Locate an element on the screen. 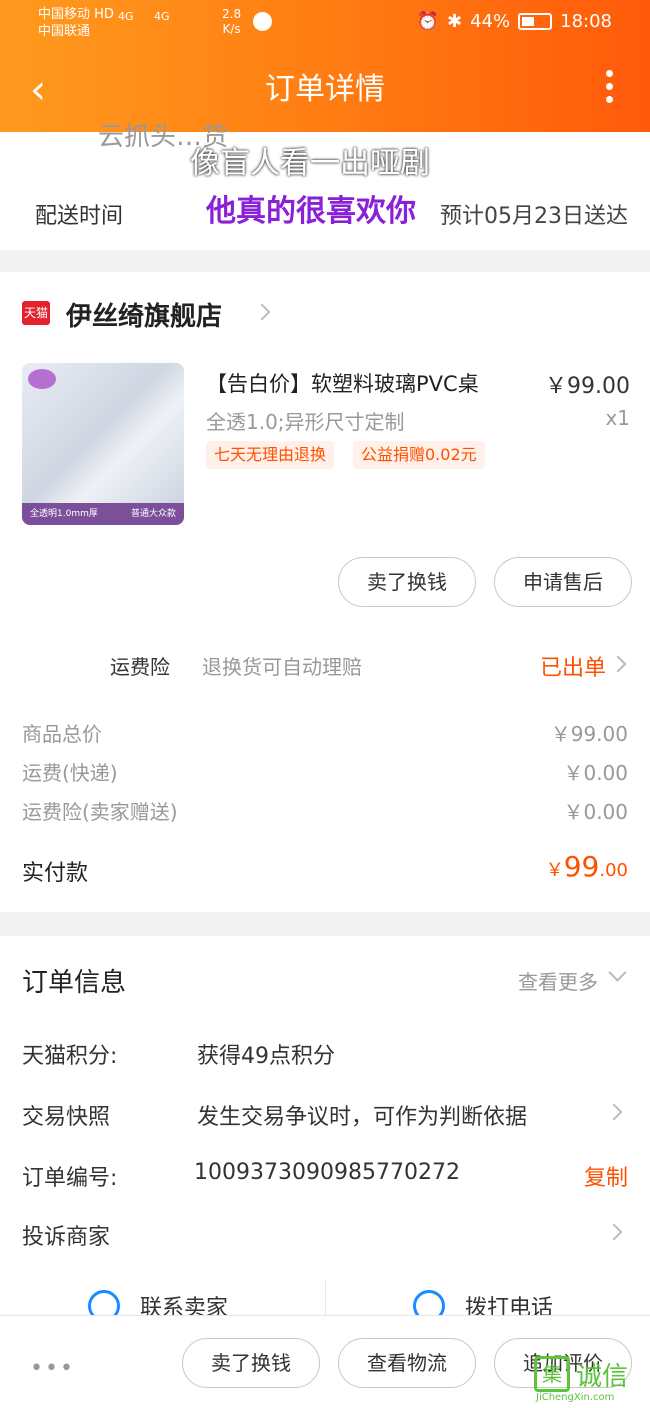  view-logistics-button: 查看物流 is located at coordinates (407, 1363).